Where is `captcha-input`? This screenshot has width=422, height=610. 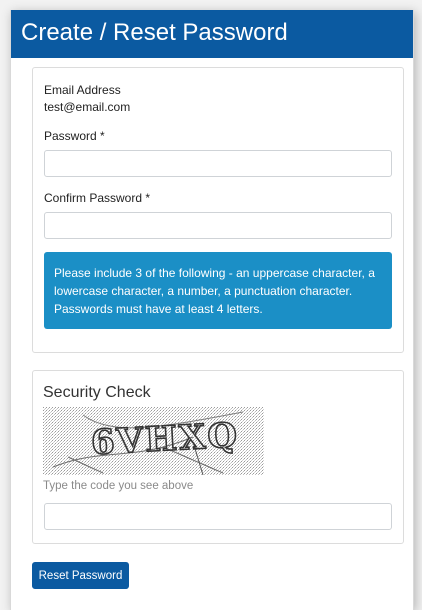 captcha-input is located at coordinates (218, 516).